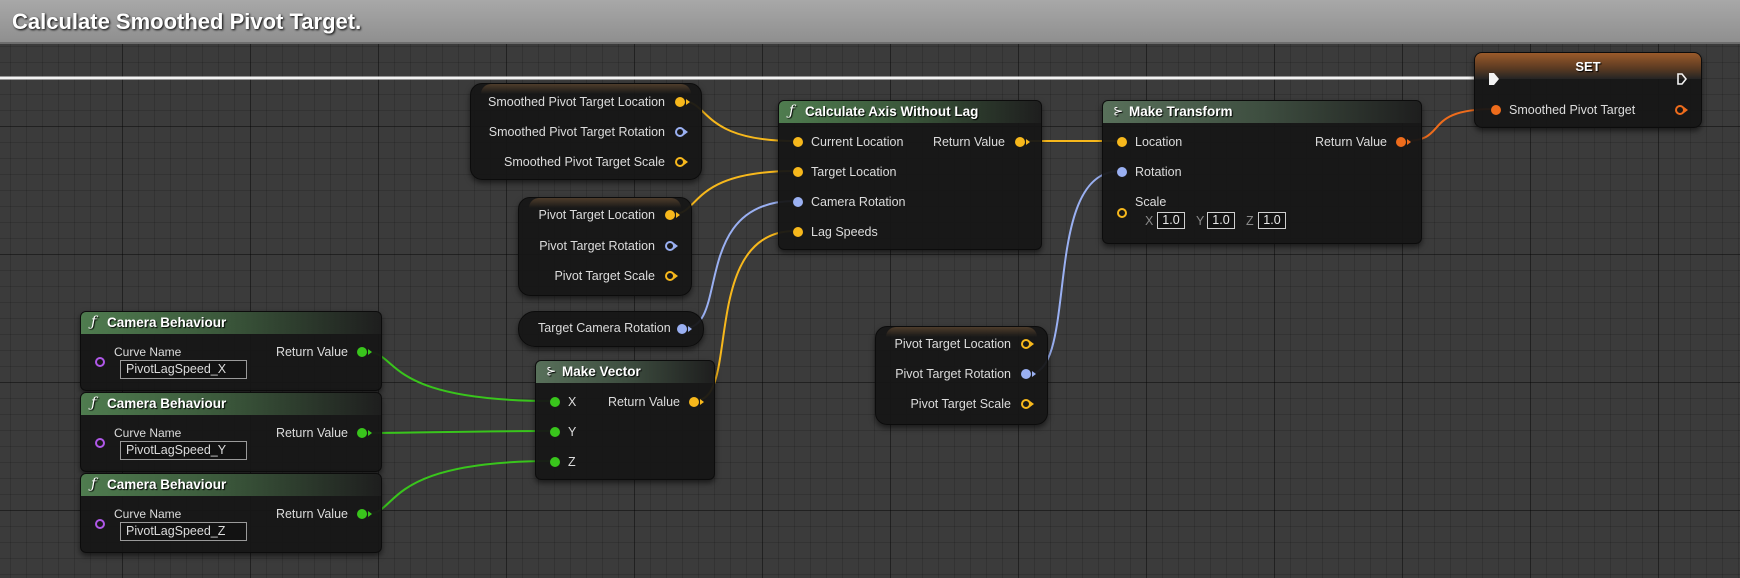 This screenshot has width=1740, height=578. I want to click on pin-label-smoothed-rotation: Smoothed Pivot Target Rotation, so click(576, 132).